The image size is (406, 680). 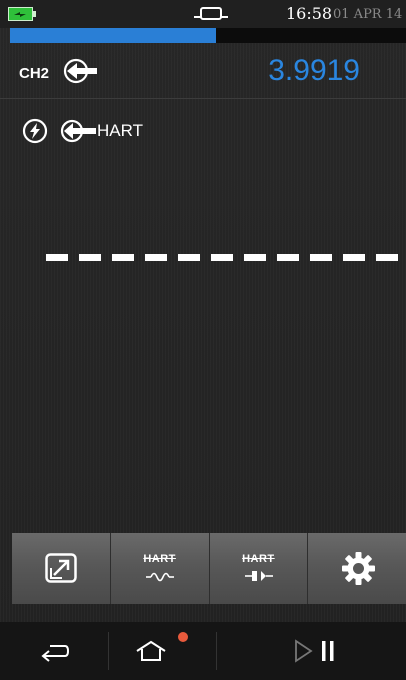 I want to click on hart-wave-button: HART, so click(x=160, y=568).